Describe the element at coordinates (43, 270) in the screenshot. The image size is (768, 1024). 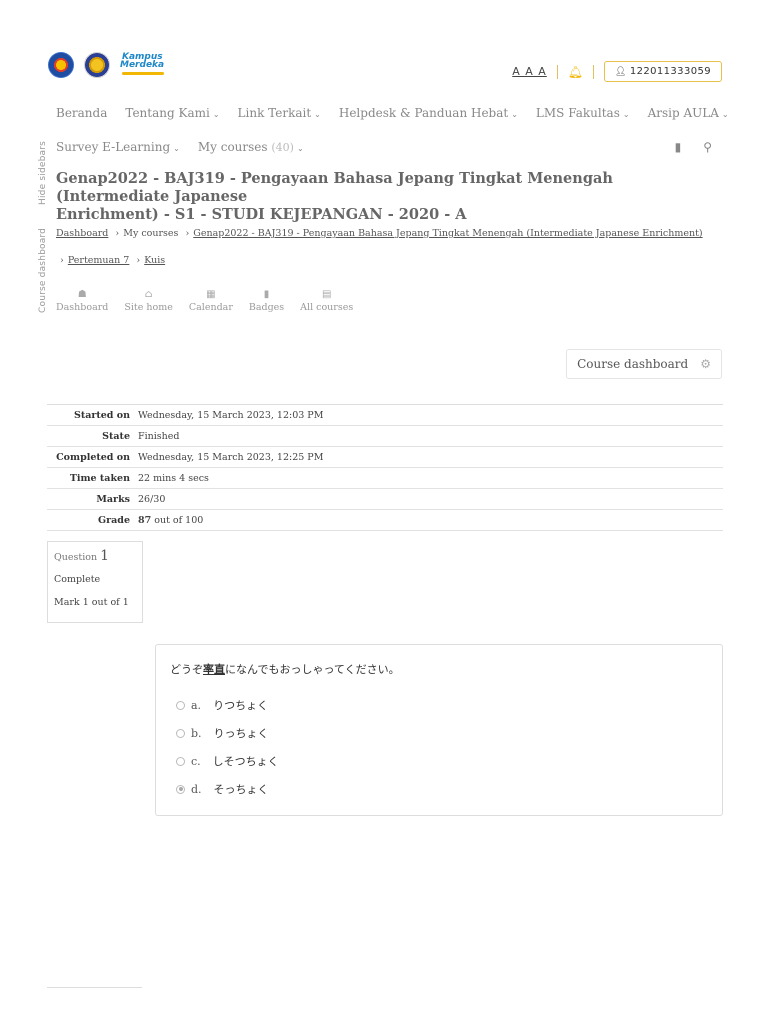
I see `course-dashboard-tab: Course dashboard` at that location.